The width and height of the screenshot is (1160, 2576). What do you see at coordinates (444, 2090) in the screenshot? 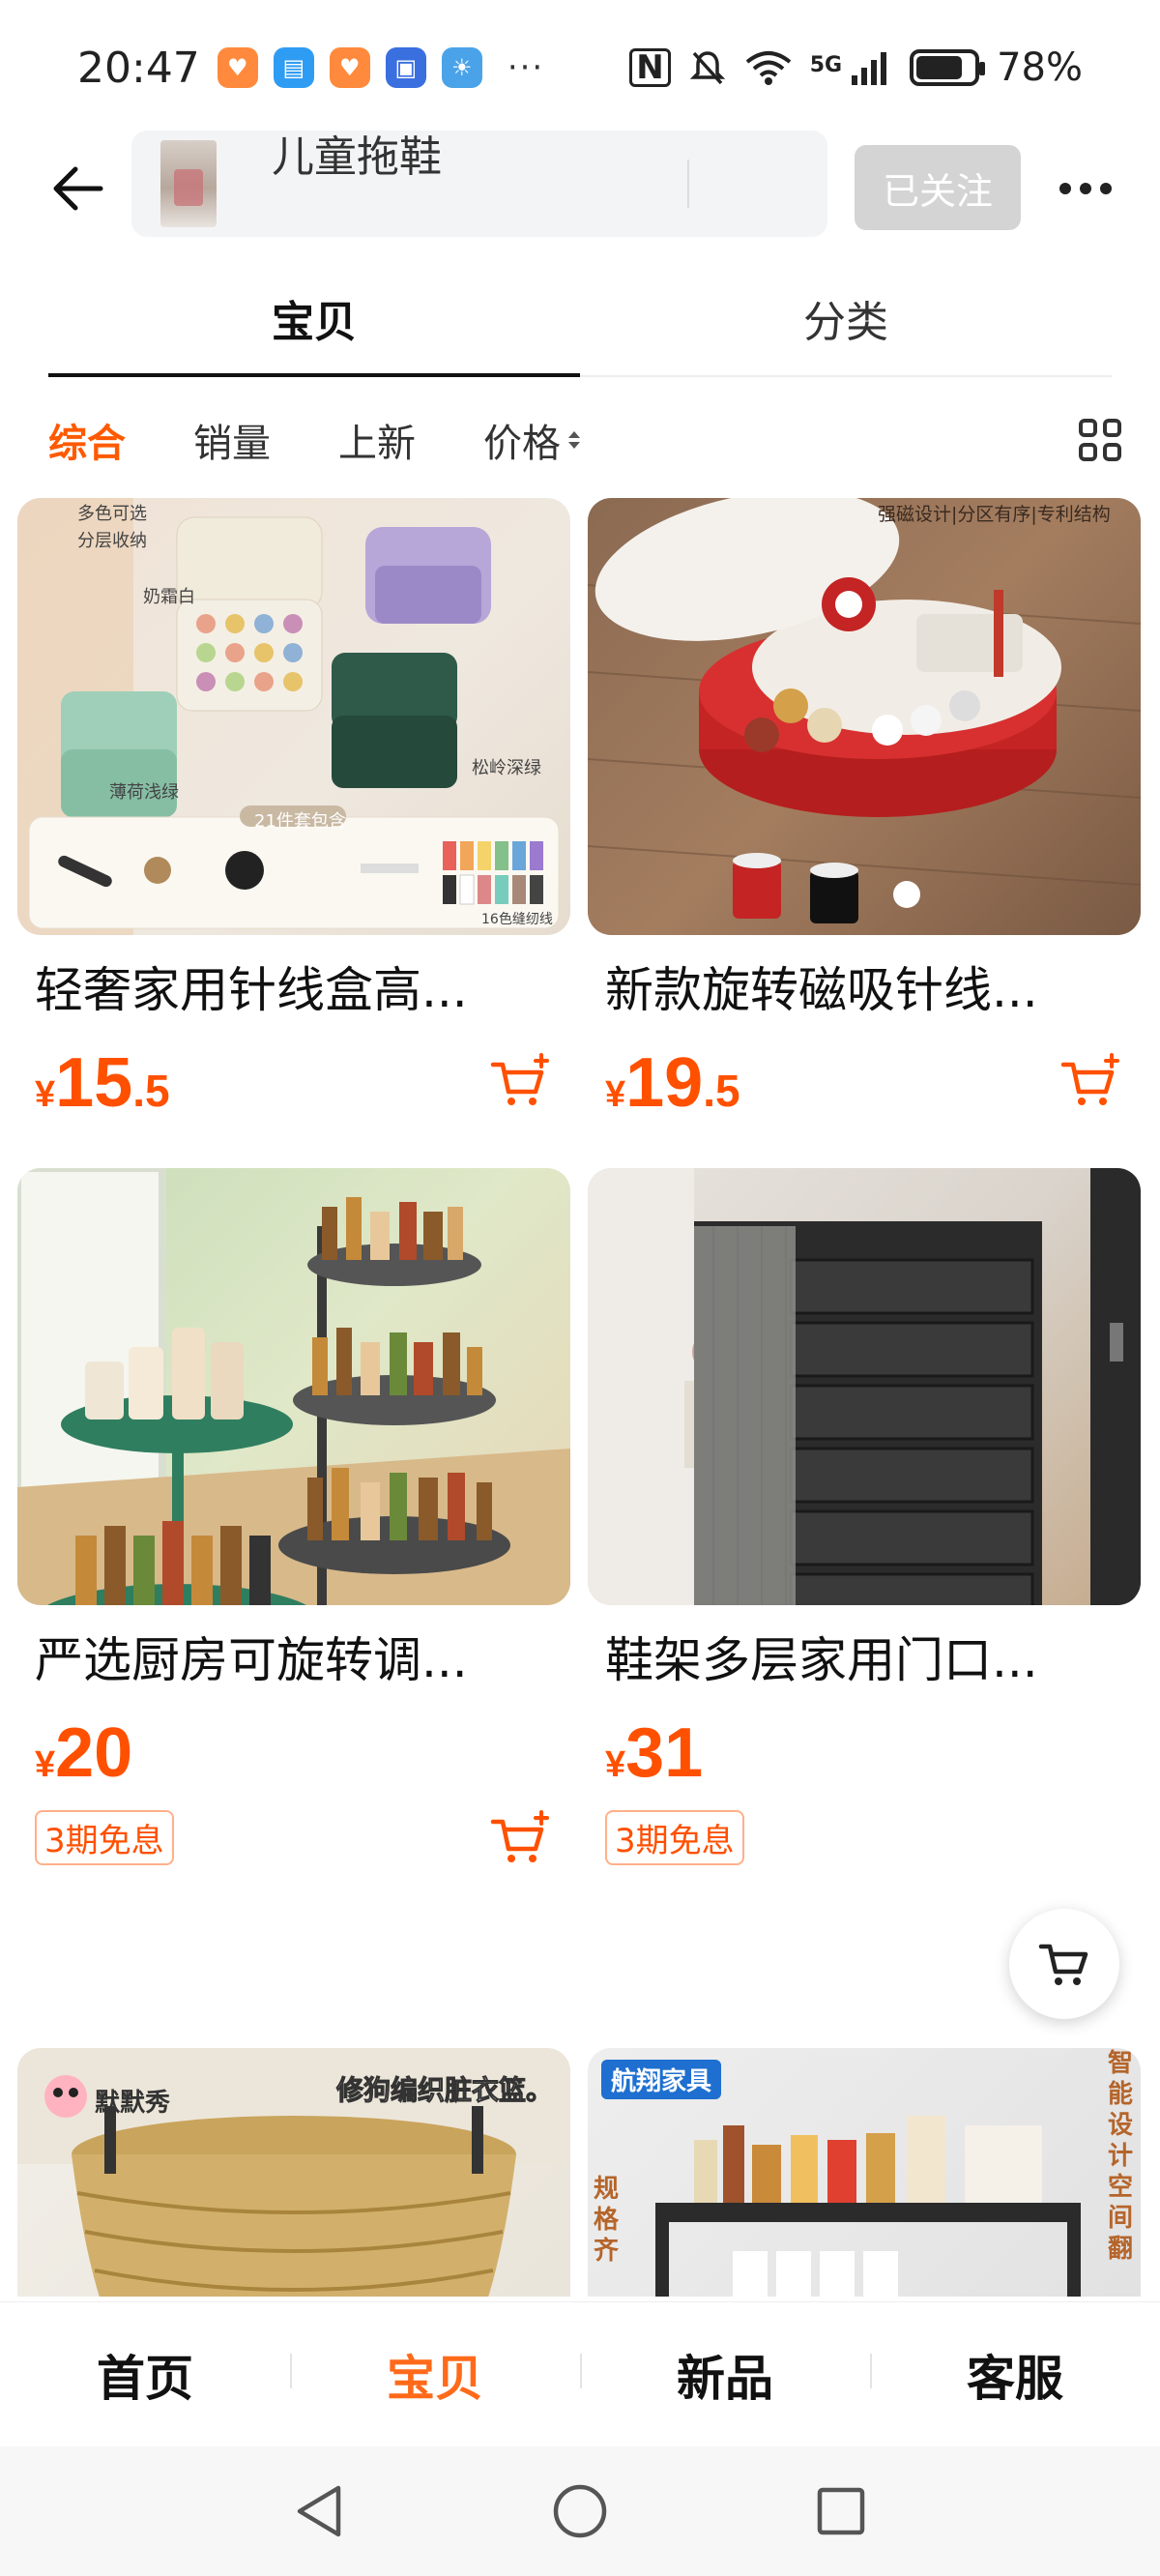
I see `image-text: 修狗编织脏衣篮。` at bounding box center [444, 2090].